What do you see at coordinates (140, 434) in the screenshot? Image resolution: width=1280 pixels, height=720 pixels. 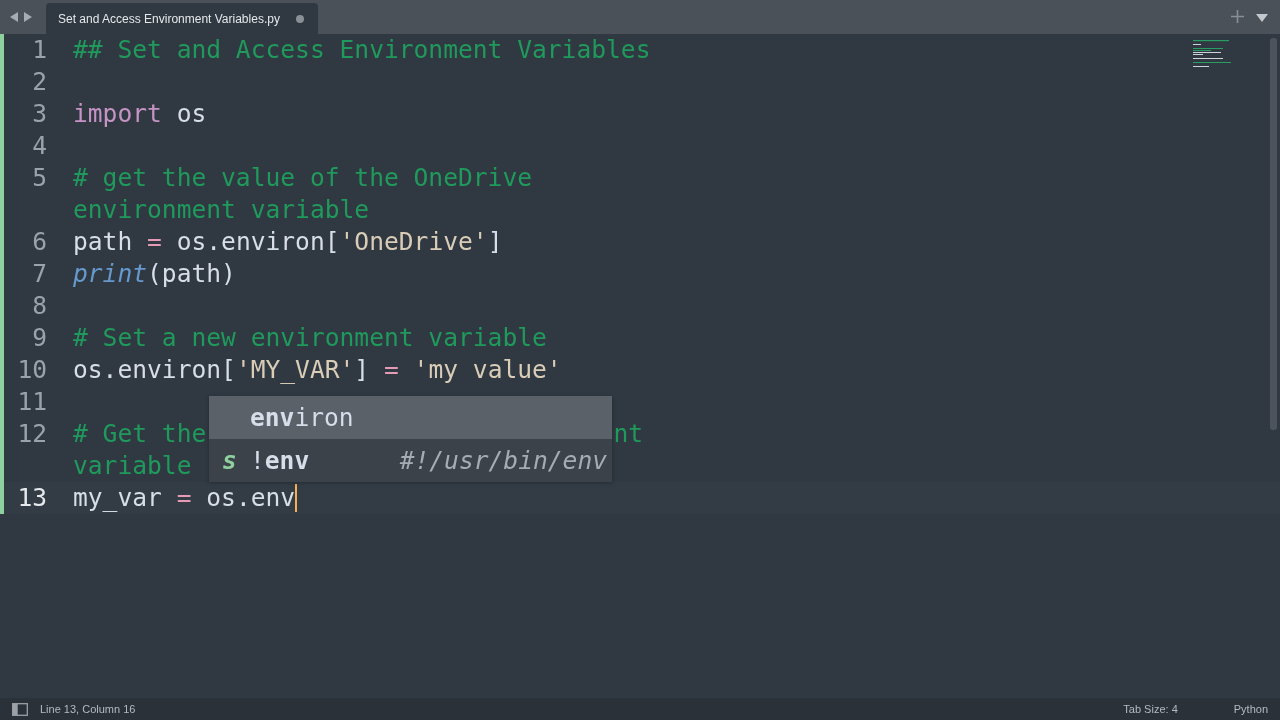 I see `code-comment: # Get the` at bounding box center [140, 434].